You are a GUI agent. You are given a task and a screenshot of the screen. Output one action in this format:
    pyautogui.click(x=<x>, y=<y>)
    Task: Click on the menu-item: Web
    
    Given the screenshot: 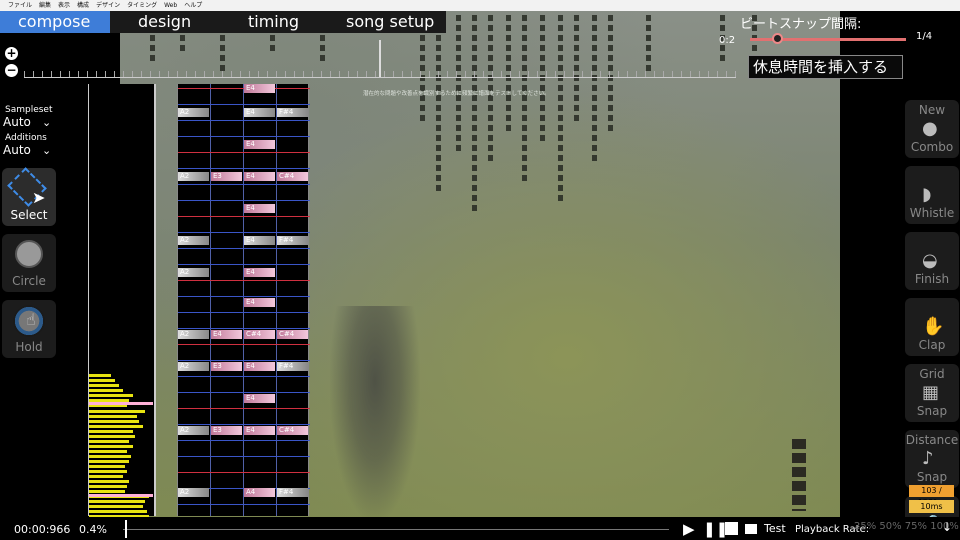 What is the action you would take?
    pyautogui.click(x=170, y=5)
    